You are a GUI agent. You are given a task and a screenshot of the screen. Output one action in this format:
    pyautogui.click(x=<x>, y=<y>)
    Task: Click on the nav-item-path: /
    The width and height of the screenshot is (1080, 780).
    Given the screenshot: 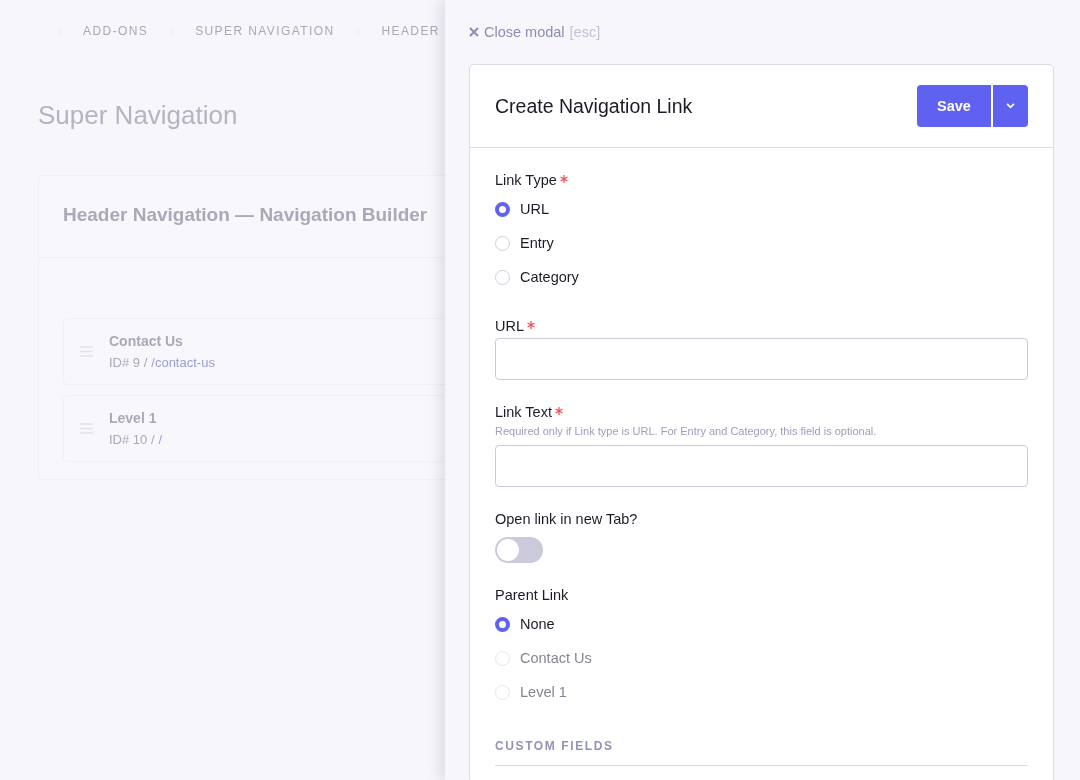 What is the action you would take?
    pyautogui.click(x=160, y=439)
    